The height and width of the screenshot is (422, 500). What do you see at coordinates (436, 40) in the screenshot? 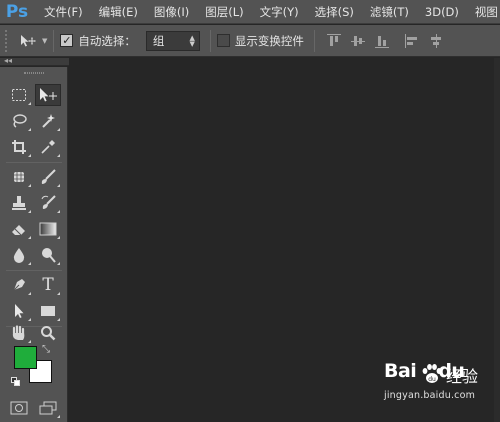
I see `align-horizontal-centers-icon` at bounding box center [436, 40].